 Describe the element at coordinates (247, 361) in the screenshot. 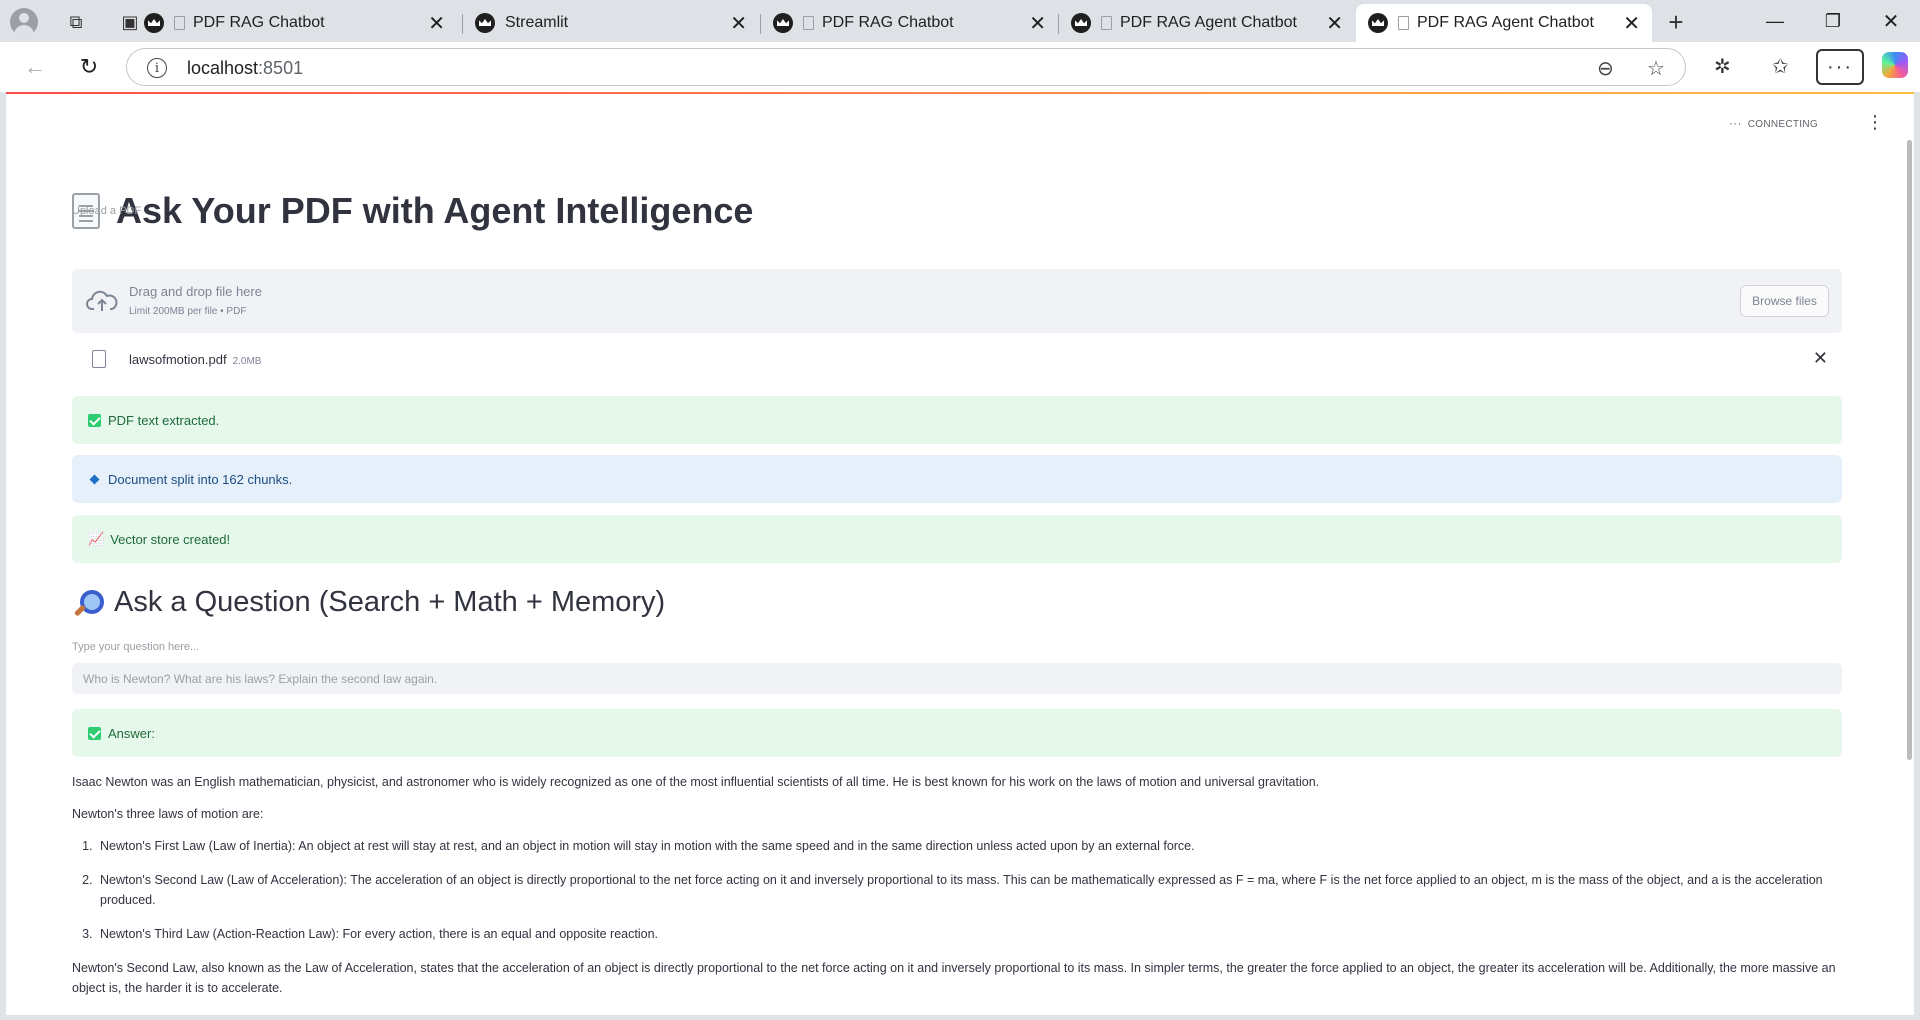

I see `uploaded-file-size: 2.0MB` at that location.